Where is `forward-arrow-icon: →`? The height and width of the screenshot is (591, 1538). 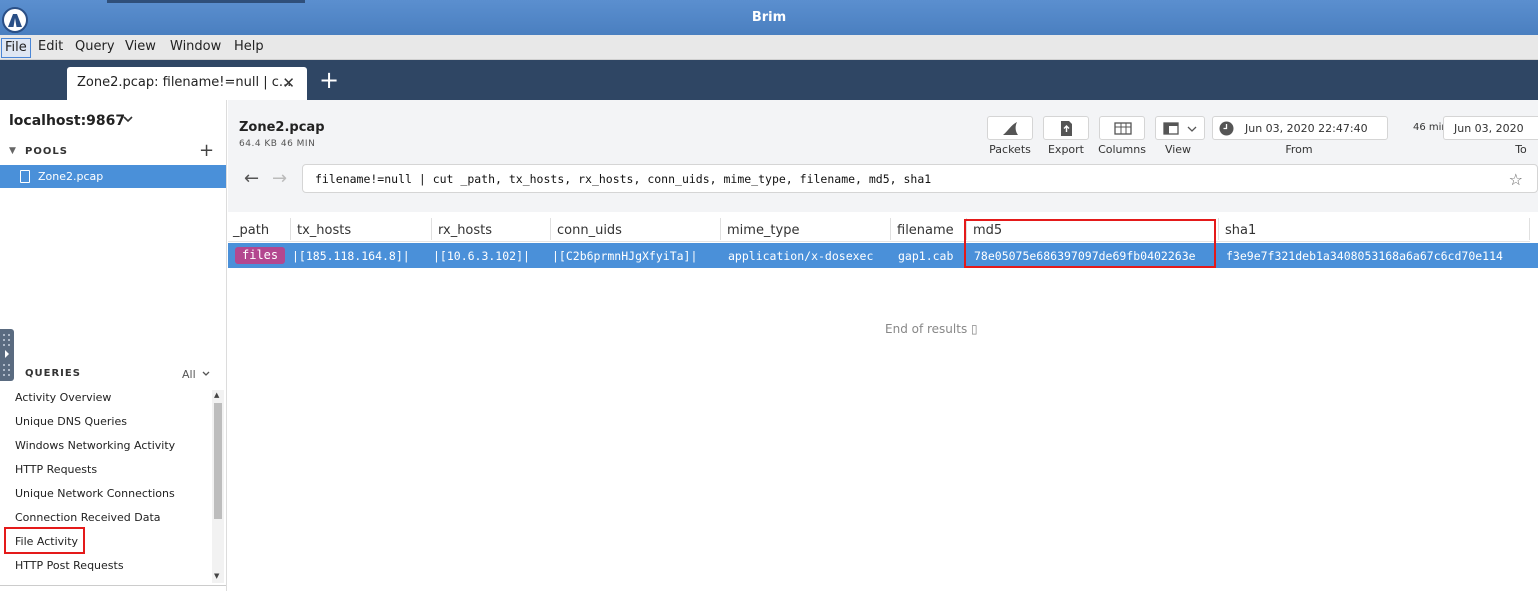
forward-arrow-icon: → is located at coordinates (279, 178).